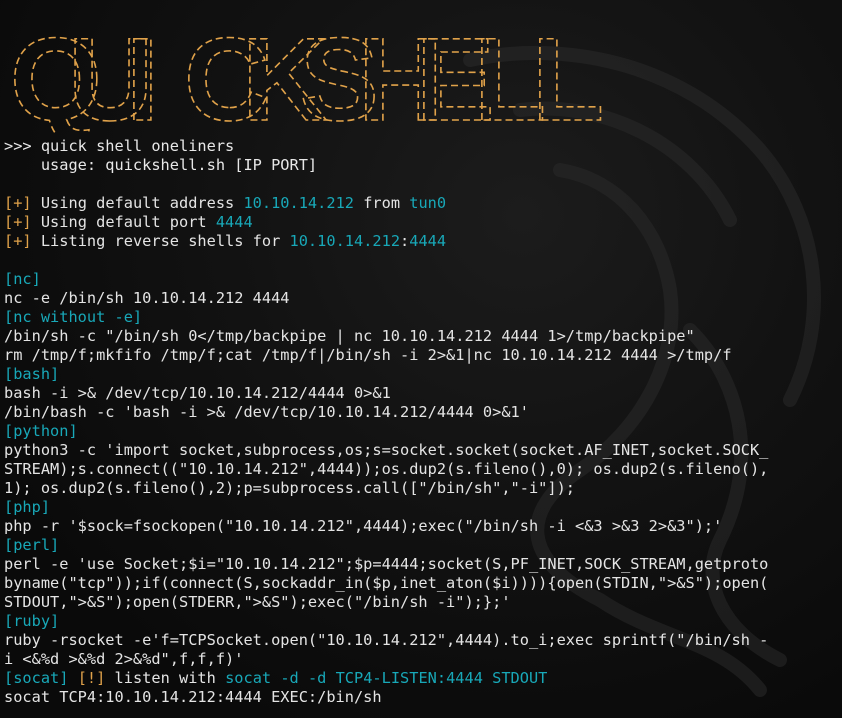  Describe the element at coordinates (137, 203) in the screenshot. I see `info-text: Using default address` at that location.